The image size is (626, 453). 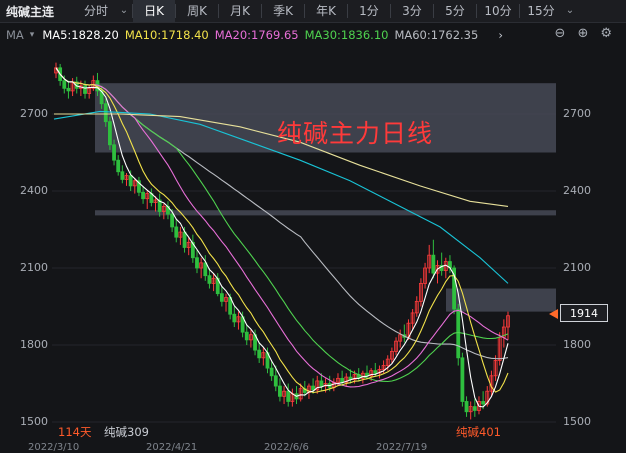 I want to click on days-count: 114天, so click(x=75, y=432).